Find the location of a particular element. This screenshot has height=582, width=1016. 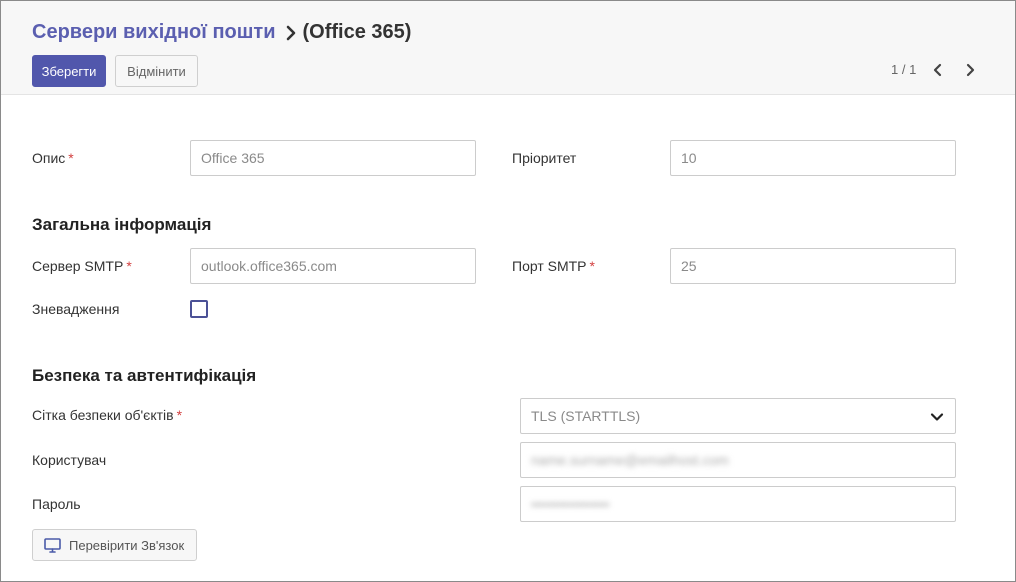

chevron-down-icon is located at coordinates (937, 417).